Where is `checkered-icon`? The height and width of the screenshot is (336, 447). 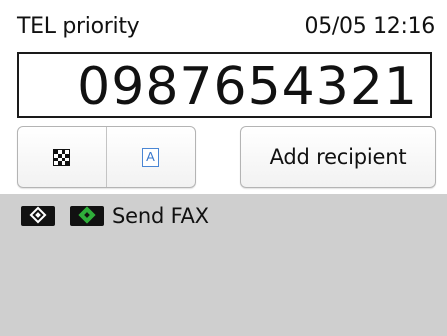
checkered-icon is located at coordinates (61, 157).